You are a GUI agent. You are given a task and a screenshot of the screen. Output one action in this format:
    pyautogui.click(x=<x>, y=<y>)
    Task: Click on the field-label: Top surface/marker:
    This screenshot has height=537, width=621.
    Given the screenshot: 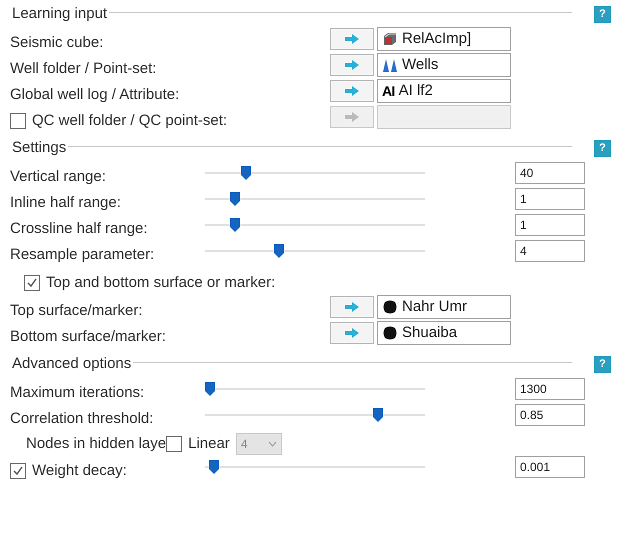 What is the action you would take?
    pyautogui.click(x=76, y=310)
    